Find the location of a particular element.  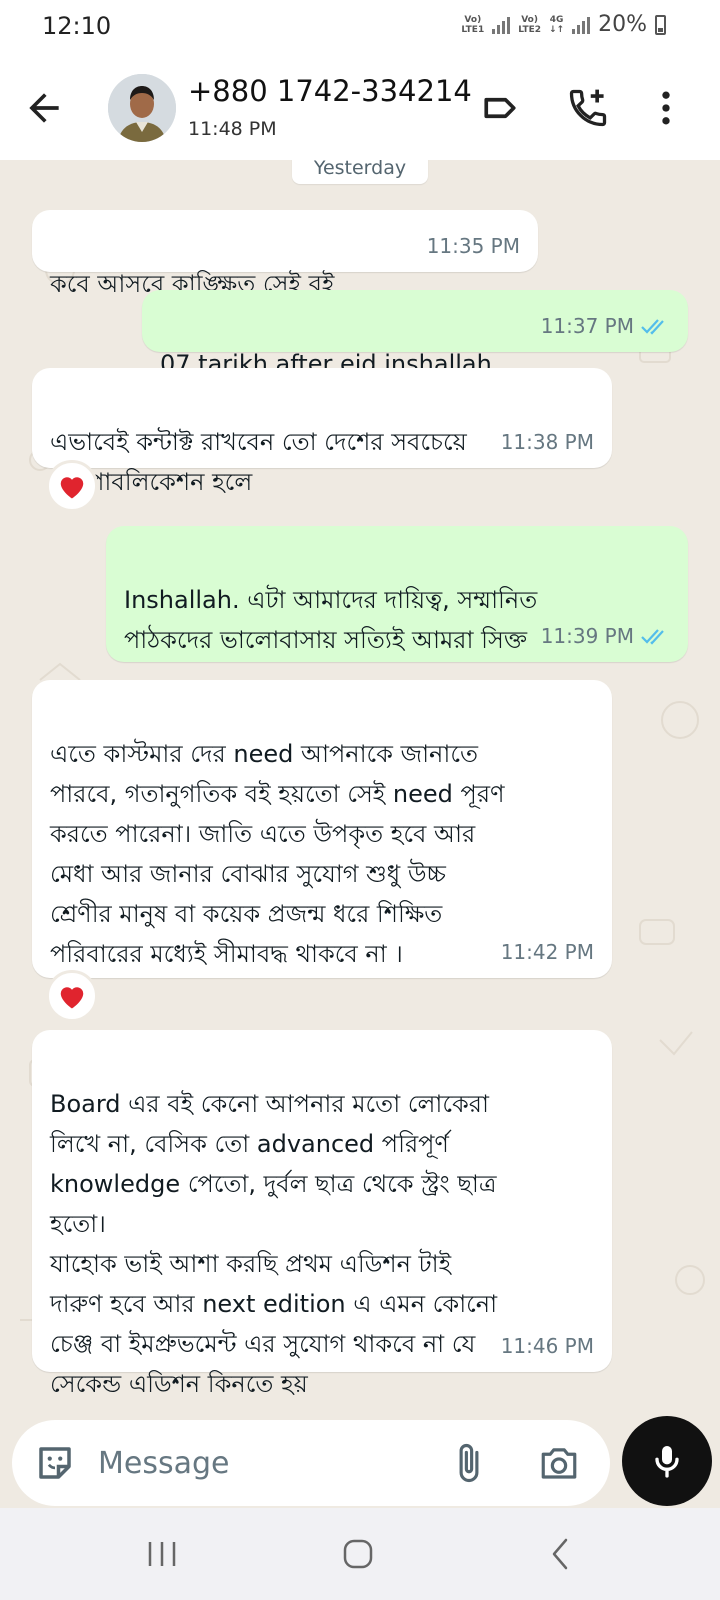

camera-icon is located at coordinates (559, 1463).